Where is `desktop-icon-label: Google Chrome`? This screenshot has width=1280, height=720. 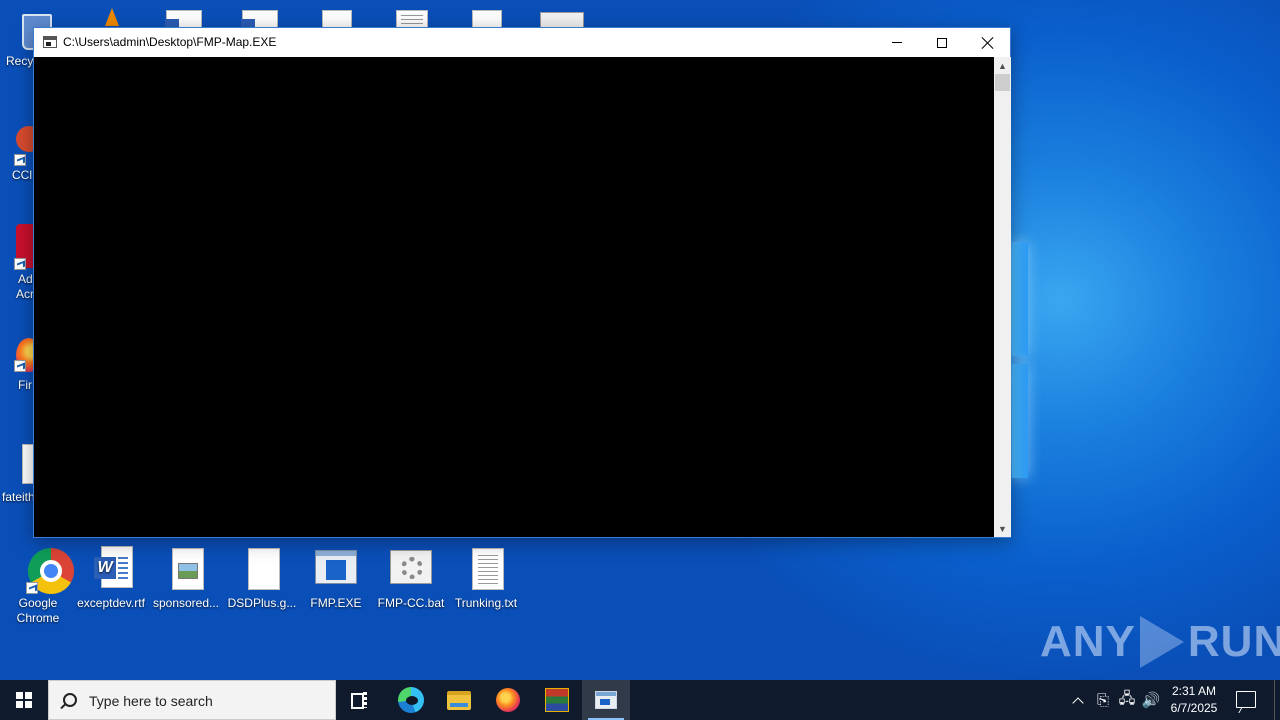 desktop-icon-label: Google Chrome is located at coordinates (38, 610).